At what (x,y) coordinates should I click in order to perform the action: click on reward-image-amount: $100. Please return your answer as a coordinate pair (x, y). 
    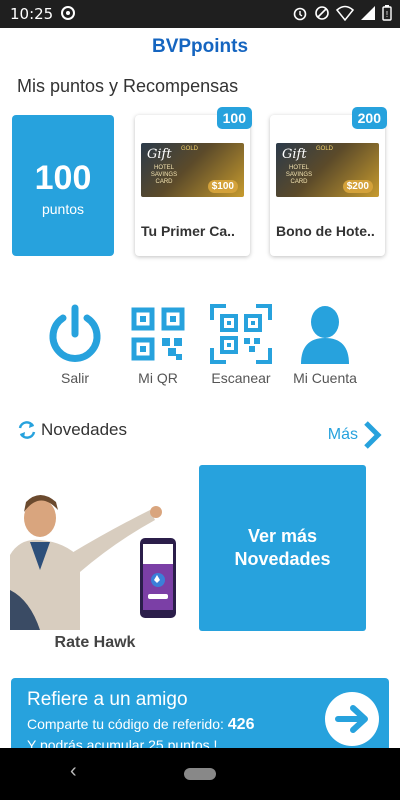
    Looking at the image, I should click on (222, 186).